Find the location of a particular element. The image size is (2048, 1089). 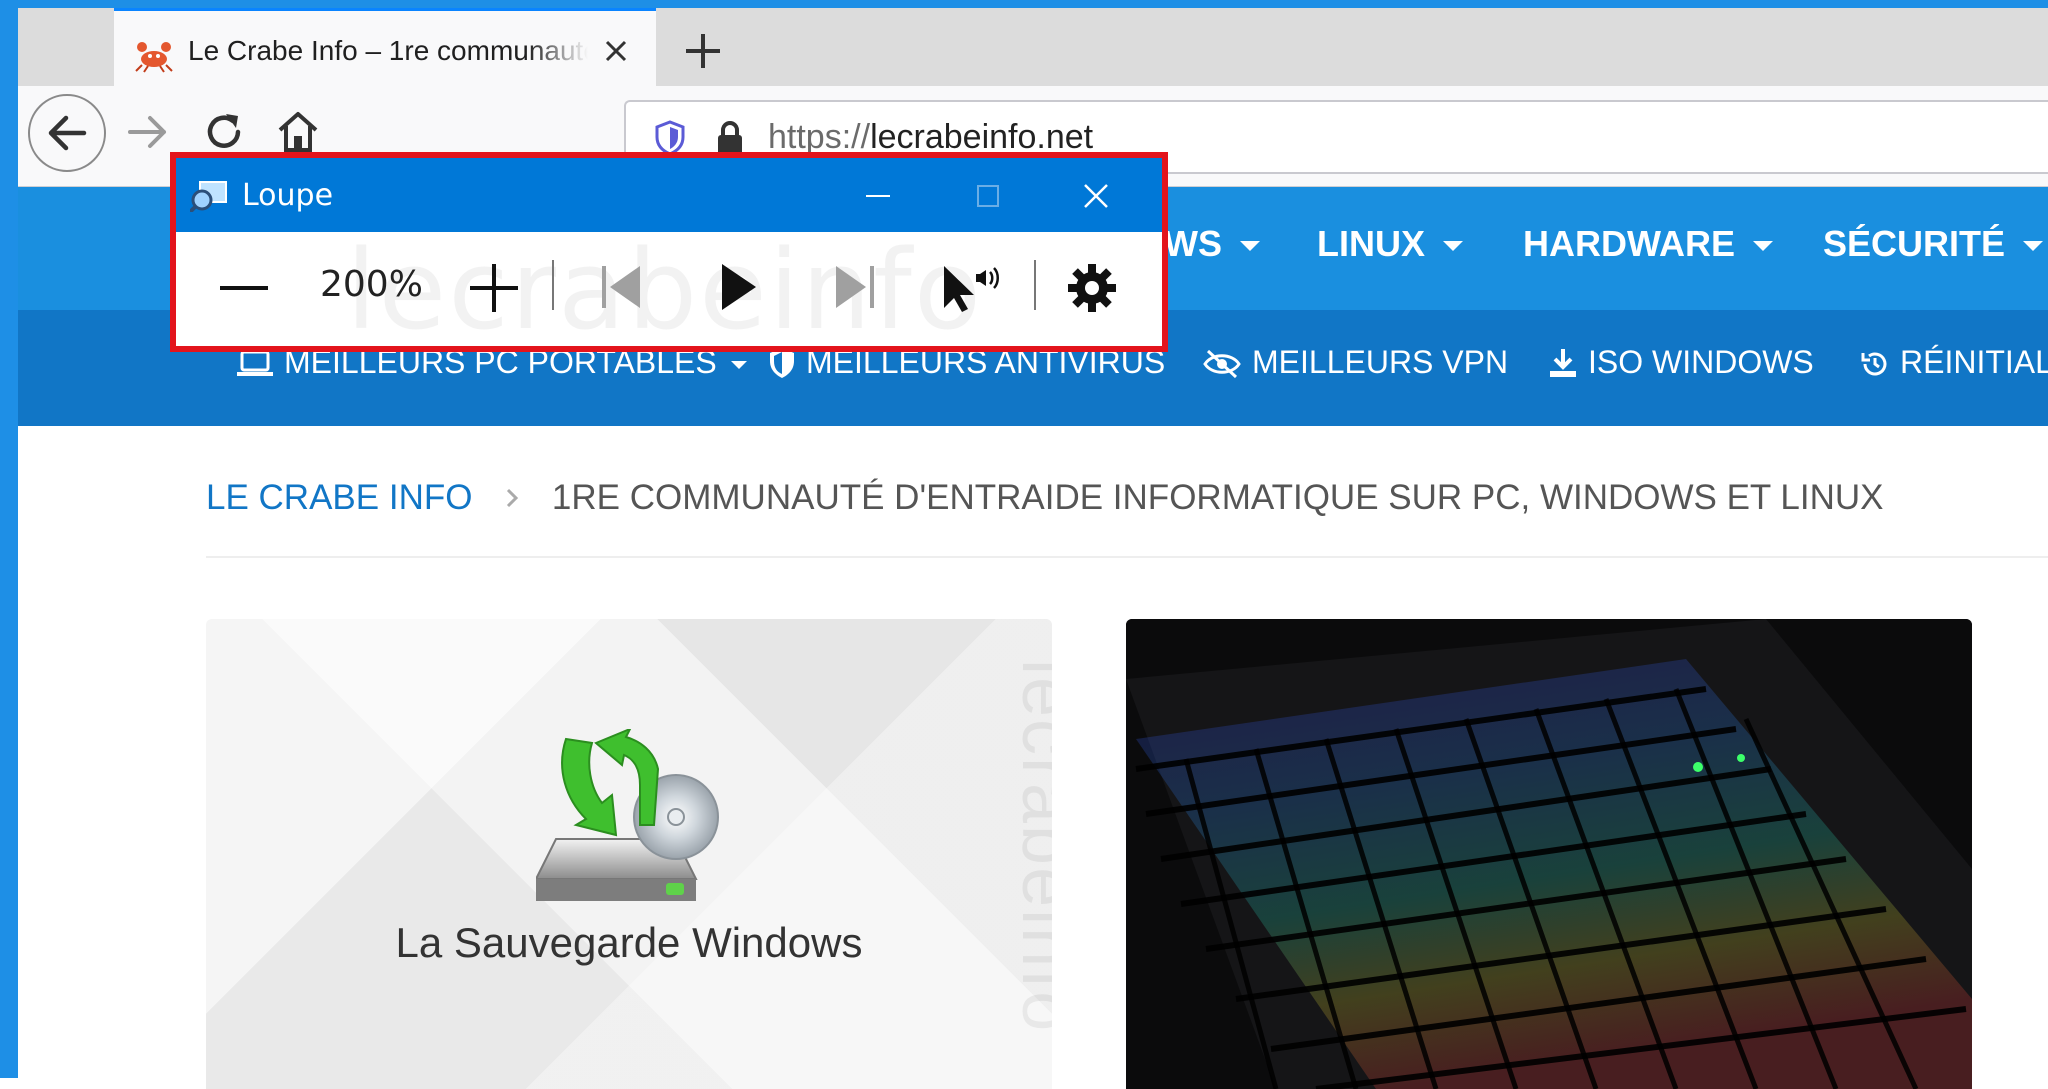

menu-item-hardware: HARDWARE is located at coordinates (1648, 244).